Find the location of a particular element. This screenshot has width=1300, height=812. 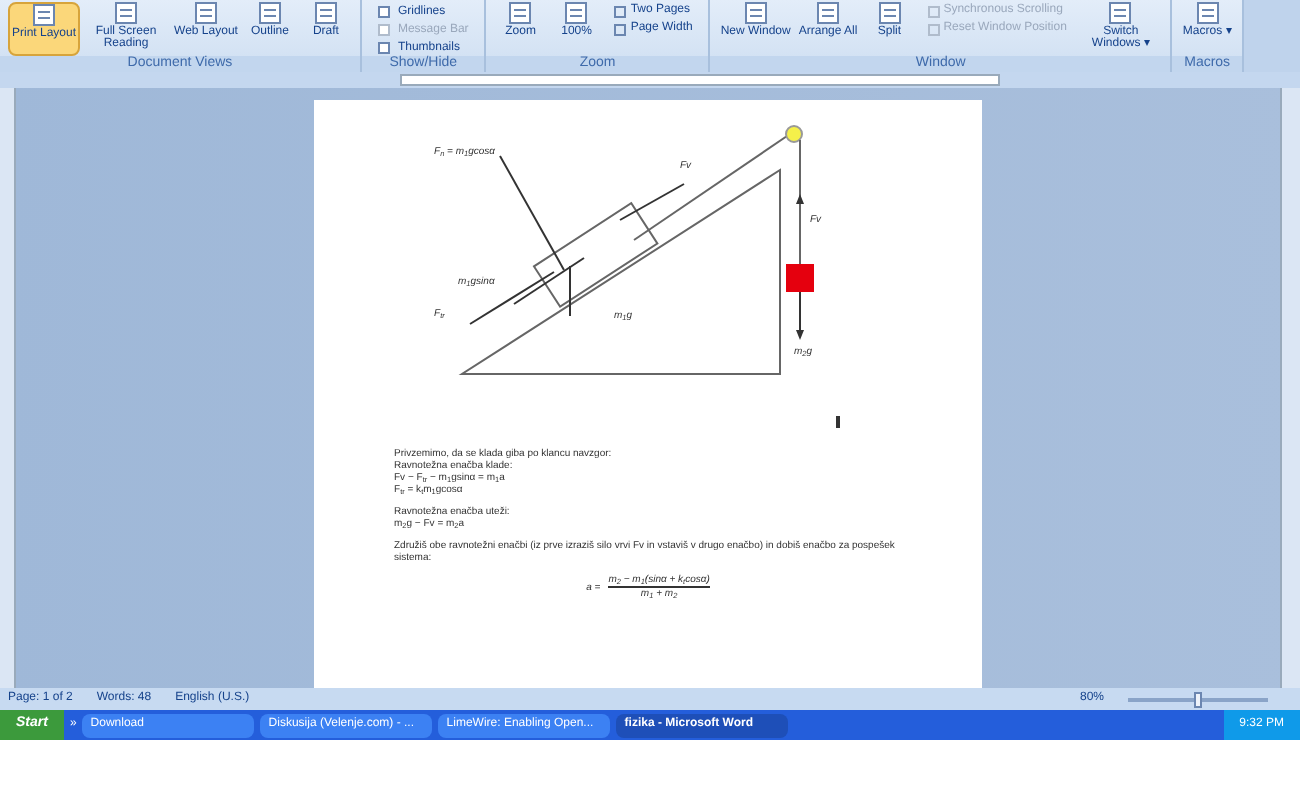

vertical-scrollbar is located at coordinates (1290, 388).